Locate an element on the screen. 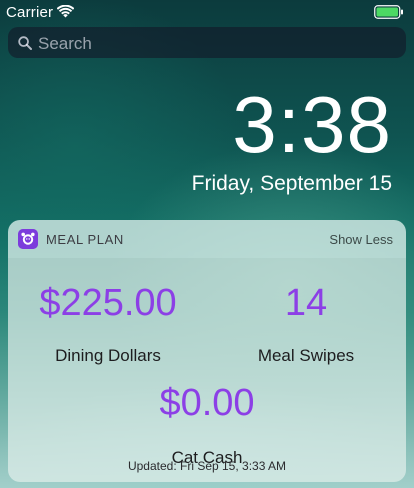 The height and width of the screenshot is (488, 414). carrier-label: Carrier is located at coordinates (30, 12).